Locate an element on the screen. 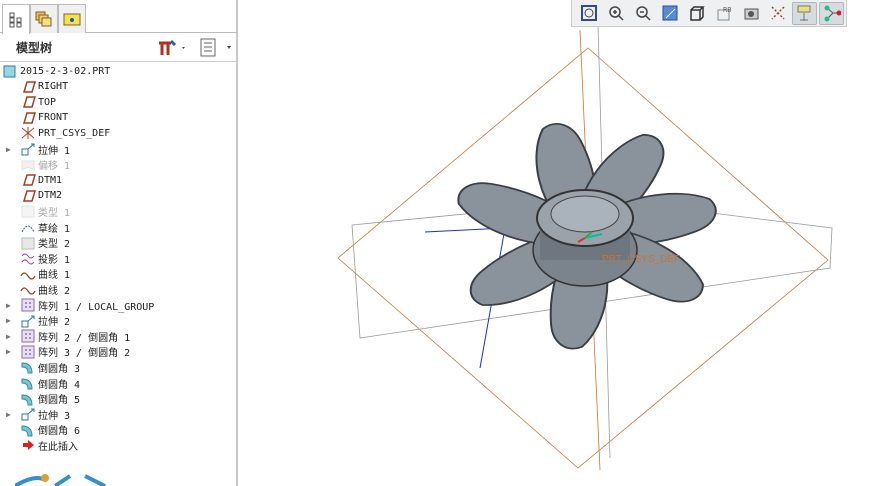 This screenshot has height=486, width=884. tree-item: 草绘 1 is located at coordinates (45, 227).